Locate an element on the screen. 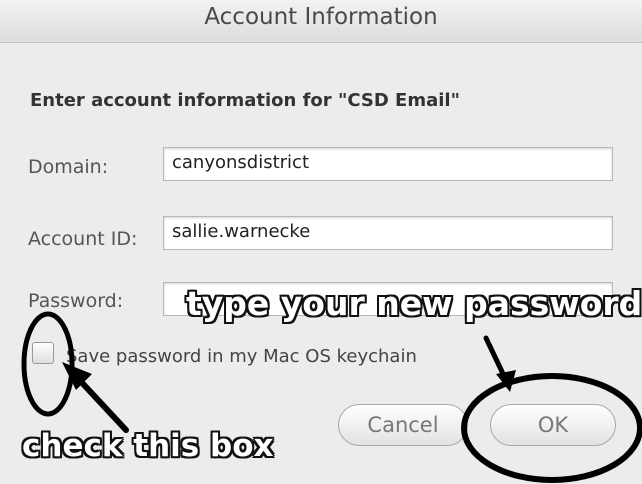 This screenshot has width=642, height=484. ok-arrow-annotation is located at coordinates (495, 358).